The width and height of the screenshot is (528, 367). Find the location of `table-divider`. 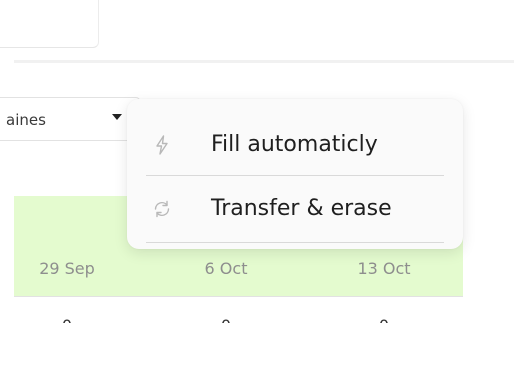

table-divider is located at coordinates (238, 296).